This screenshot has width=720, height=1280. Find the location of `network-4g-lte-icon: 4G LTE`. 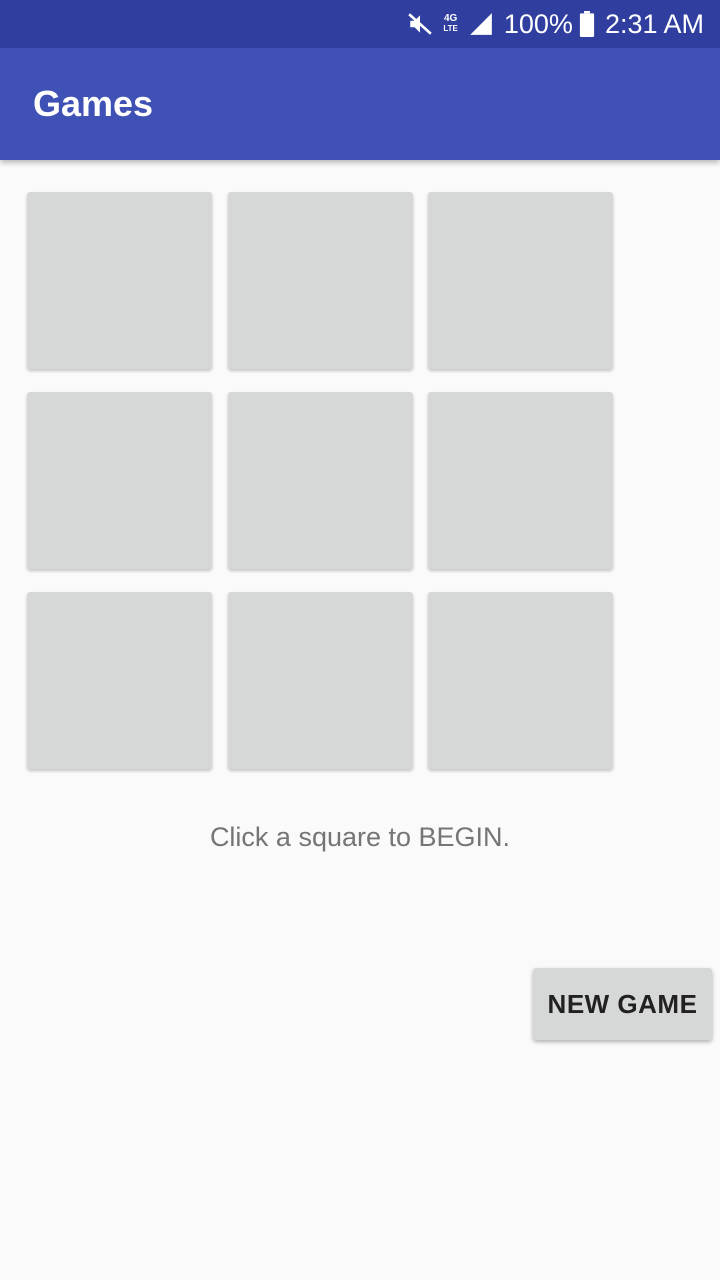

network-4g-lte-icon: 4G LTE is located at coordinates (450, 24).